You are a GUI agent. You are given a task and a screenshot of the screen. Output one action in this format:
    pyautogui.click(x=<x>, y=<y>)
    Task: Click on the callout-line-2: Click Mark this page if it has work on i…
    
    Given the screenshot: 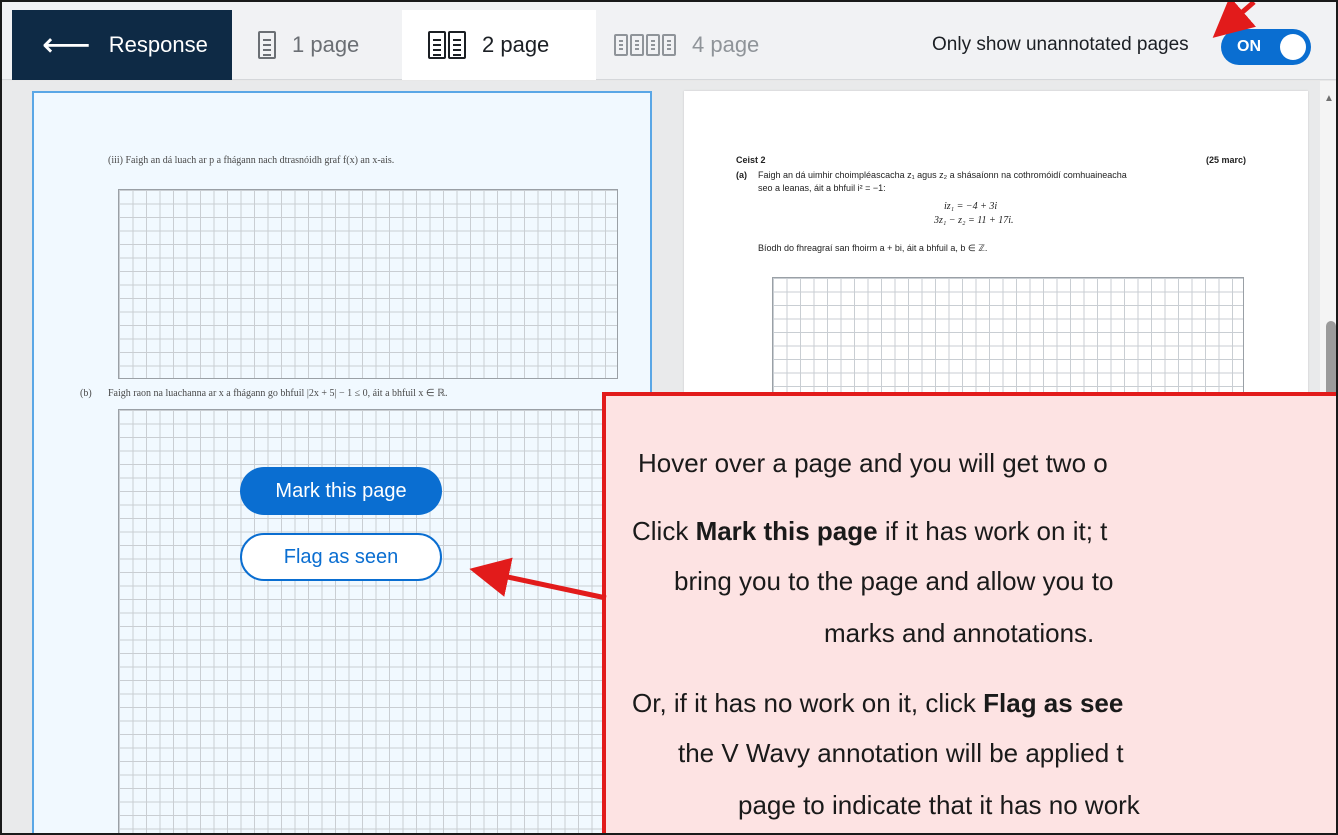 What is the action you would take?
    pyautogui.click(x=870, y=531)
    